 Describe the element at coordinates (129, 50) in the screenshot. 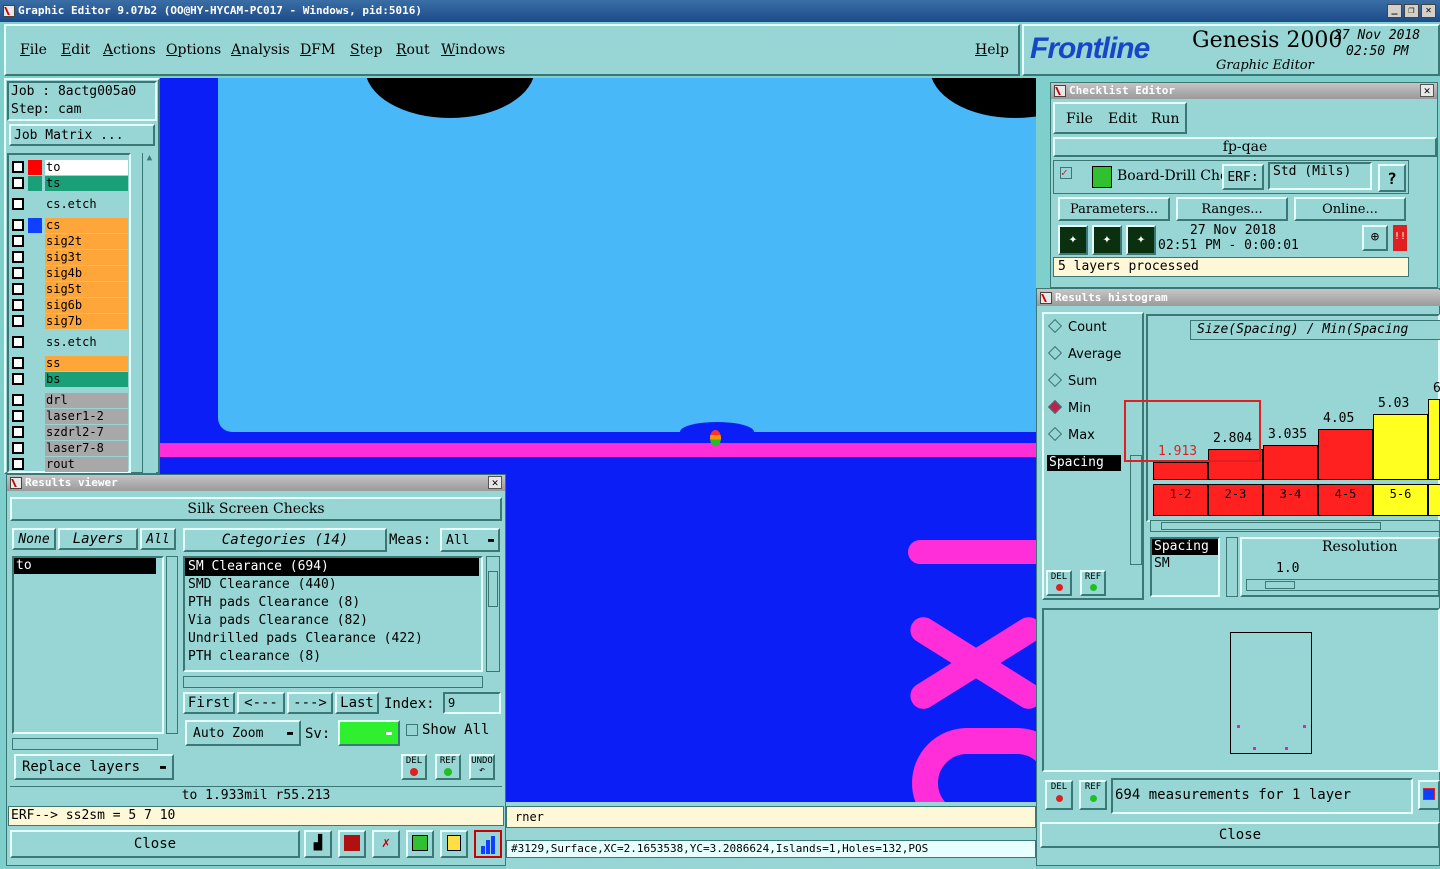

I see `menu-actions: Actions` at that location.